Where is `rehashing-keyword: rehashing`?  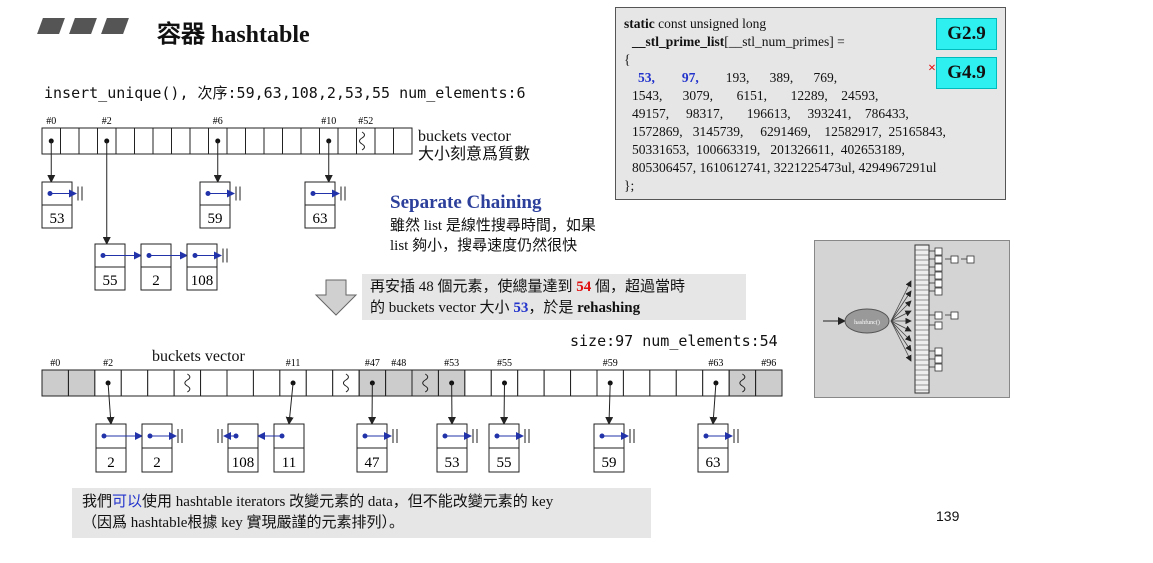 rehashing-keyword: rehashing is located at coordinates (609, 308).